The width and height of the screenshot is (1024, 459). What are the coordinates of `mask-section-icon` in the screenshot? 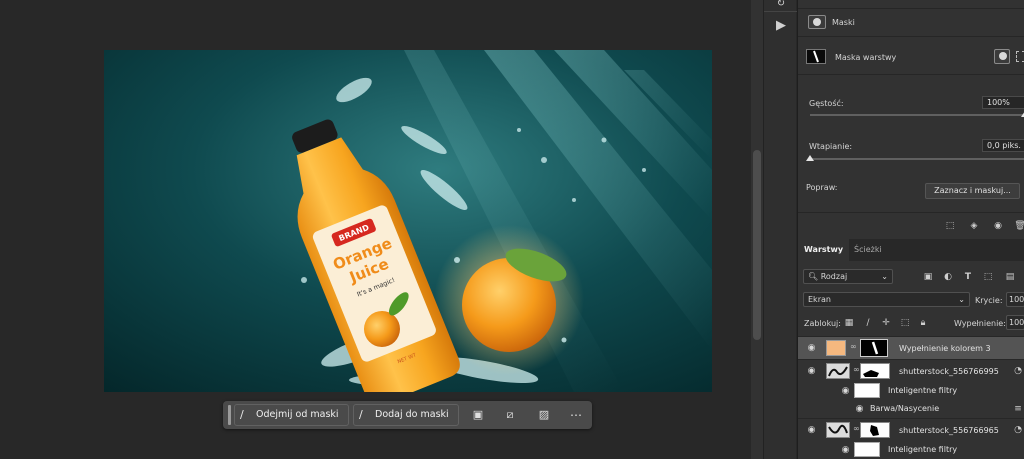 It's located at (817, 22).